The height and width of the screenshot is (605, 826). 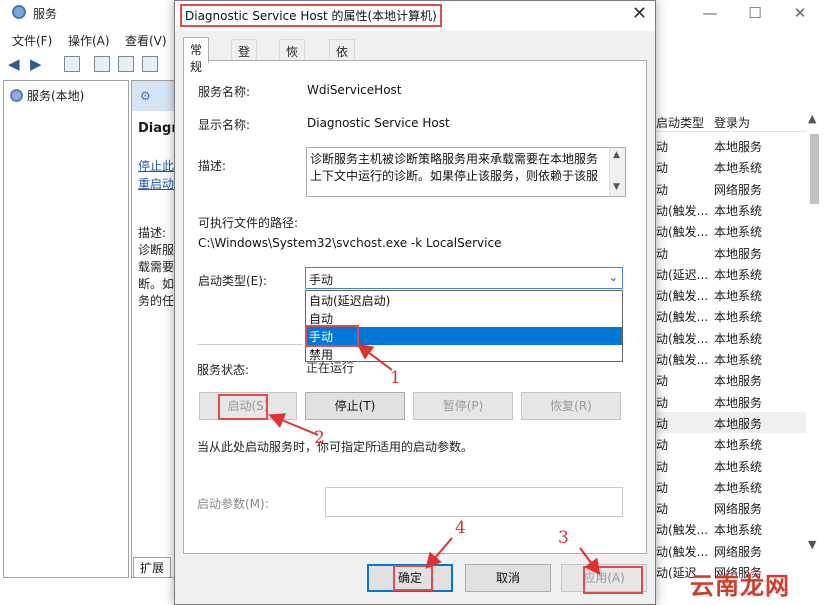 I want to click on highlight-apply-button, so click(x=613, y=580).